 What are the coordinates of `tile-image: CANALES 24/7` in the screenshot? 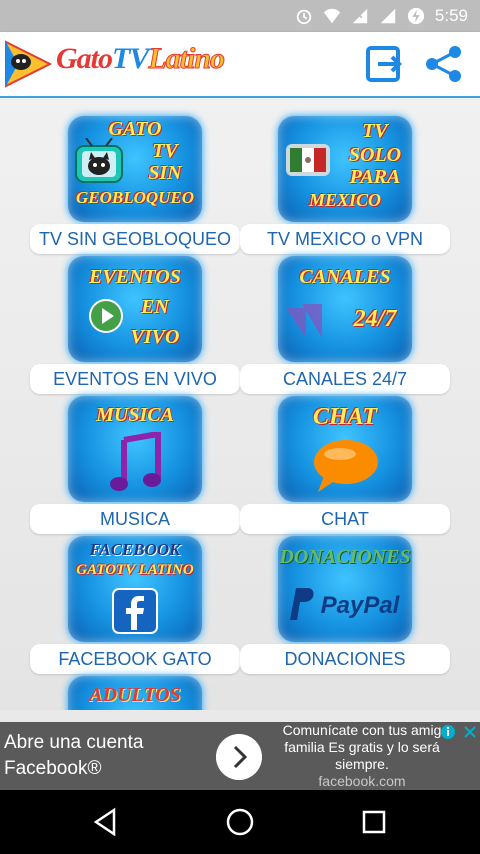 It's located at (345, 309).